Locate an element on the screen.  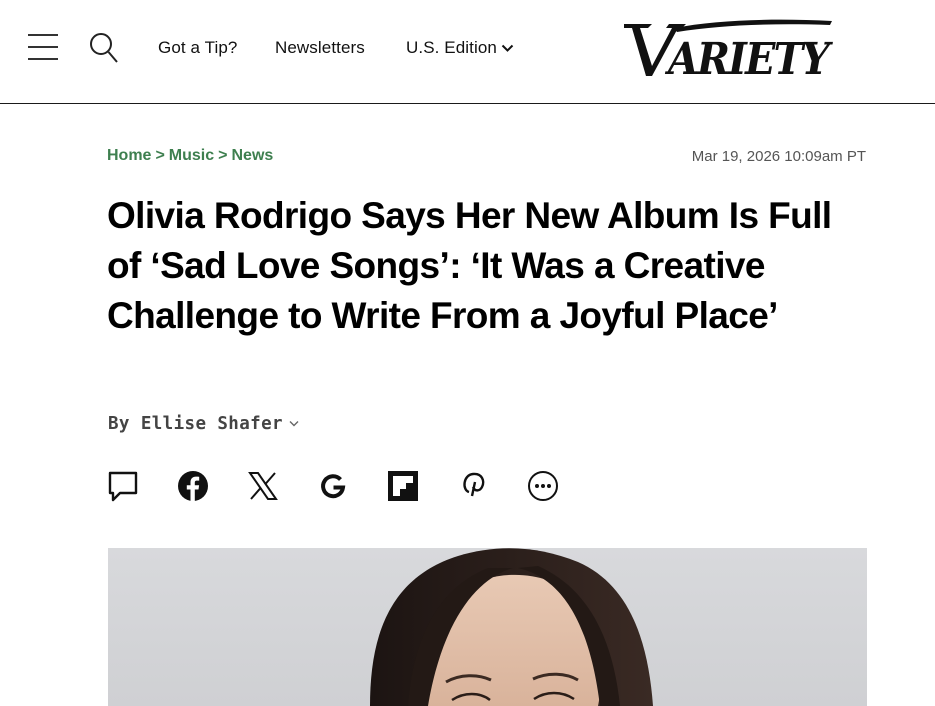
newsletters-link: Newsletters is located at coordinates (320, 48).